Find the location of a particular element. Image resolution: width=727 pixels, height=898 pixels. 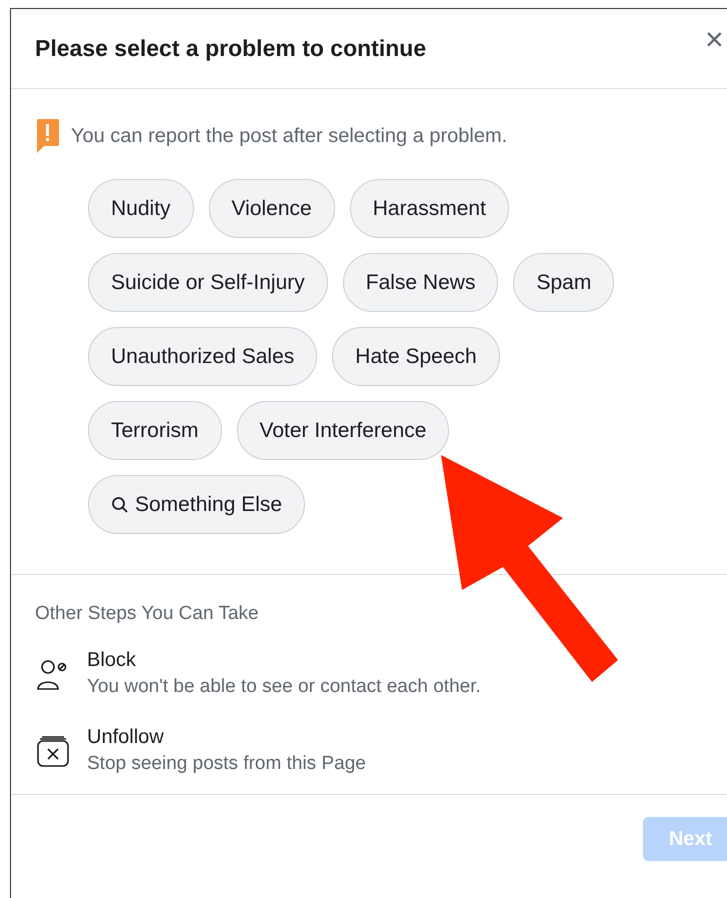

problem-chip: Nudity is located at coordinates (141, 208).